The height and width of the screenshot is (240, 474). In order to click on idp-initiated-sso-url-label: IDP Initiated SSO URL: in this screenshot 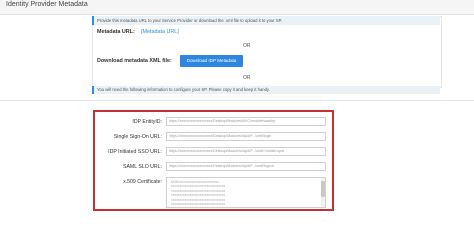, I will do `click(135, 152)`.